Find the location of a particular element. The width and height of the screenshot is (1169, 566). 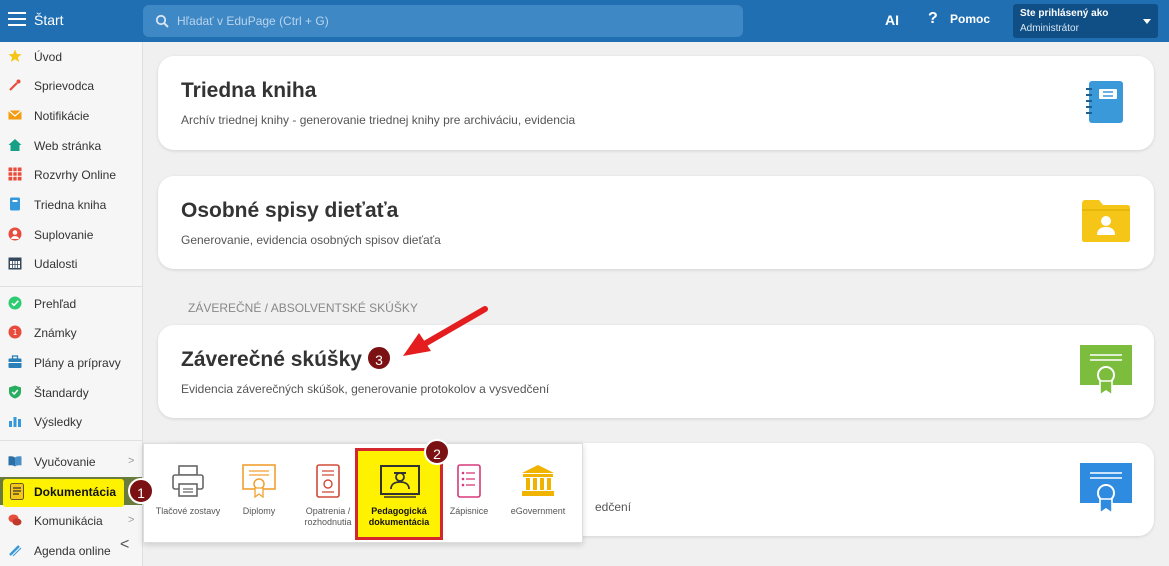

sidebar-item-label: Triedna kniha is located at coordinates (70, 205).